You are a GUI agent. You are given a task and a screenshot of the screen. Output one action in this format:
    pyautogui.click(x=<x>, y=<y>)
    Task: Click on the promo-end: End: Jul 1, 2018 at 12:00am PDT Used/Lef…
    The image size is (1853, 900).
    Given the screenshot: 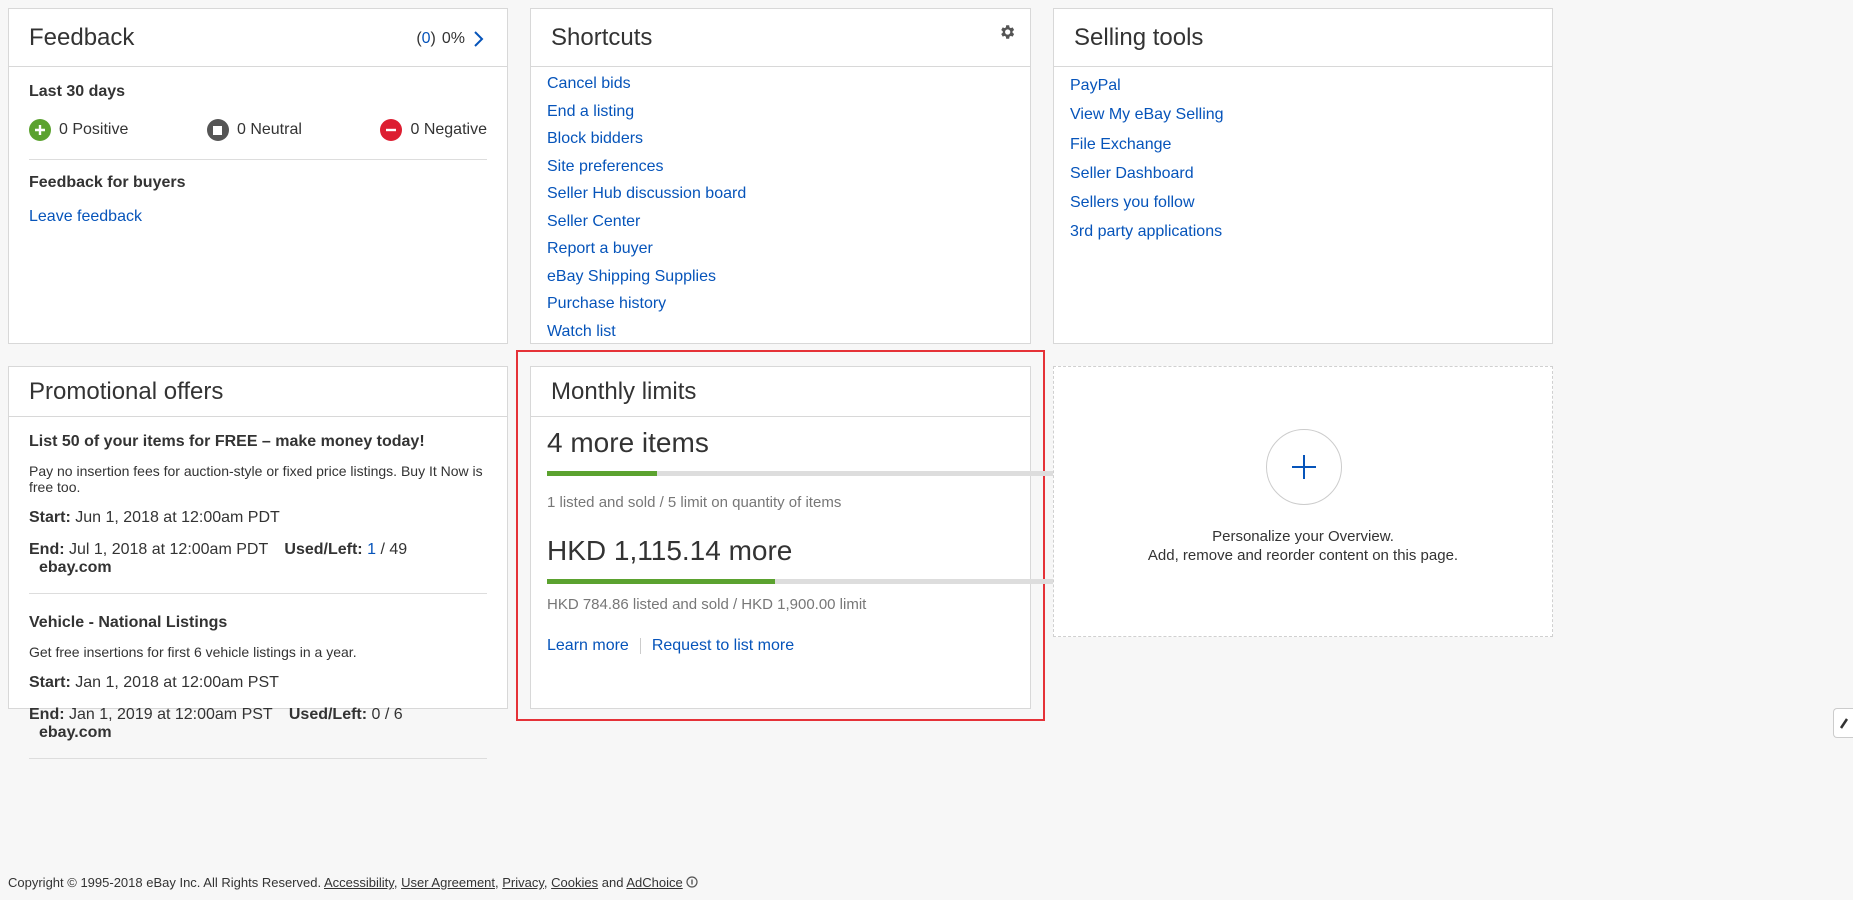 What is the action you would take?
    pyautogui.click(x=218, y=558)
    